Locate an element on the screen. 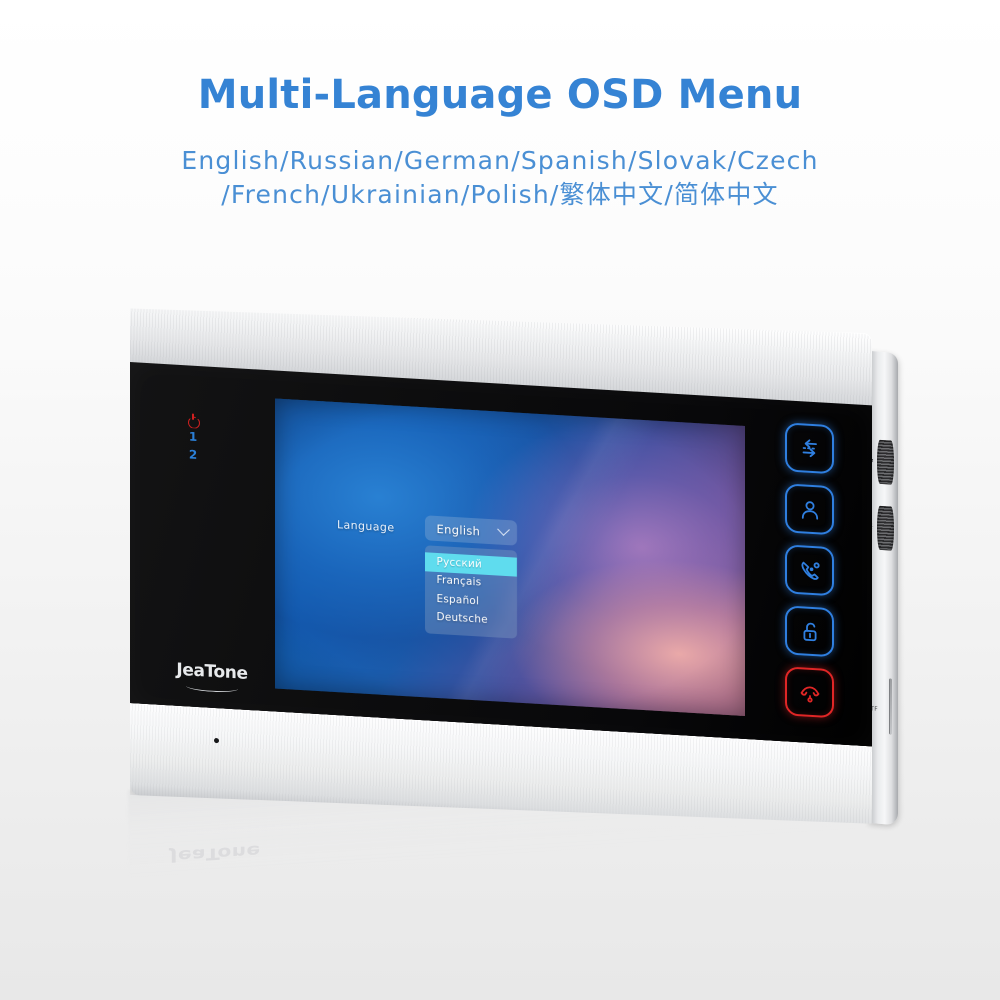 This screenshot has width=1000, height=1000. language-select-value: English is located at coordinates (458, 529).